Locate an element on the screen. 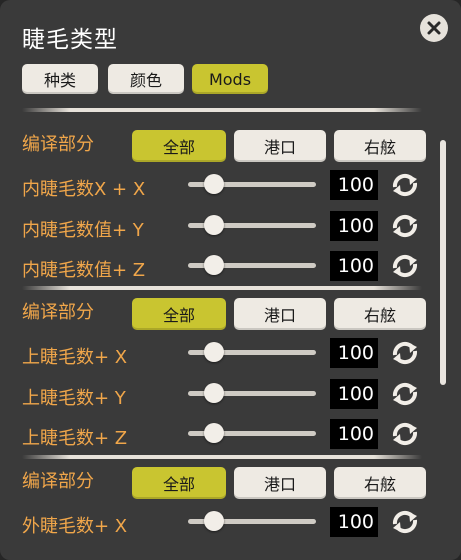  panel-title: 睫毛类型 is located at coordinates (70, 40).